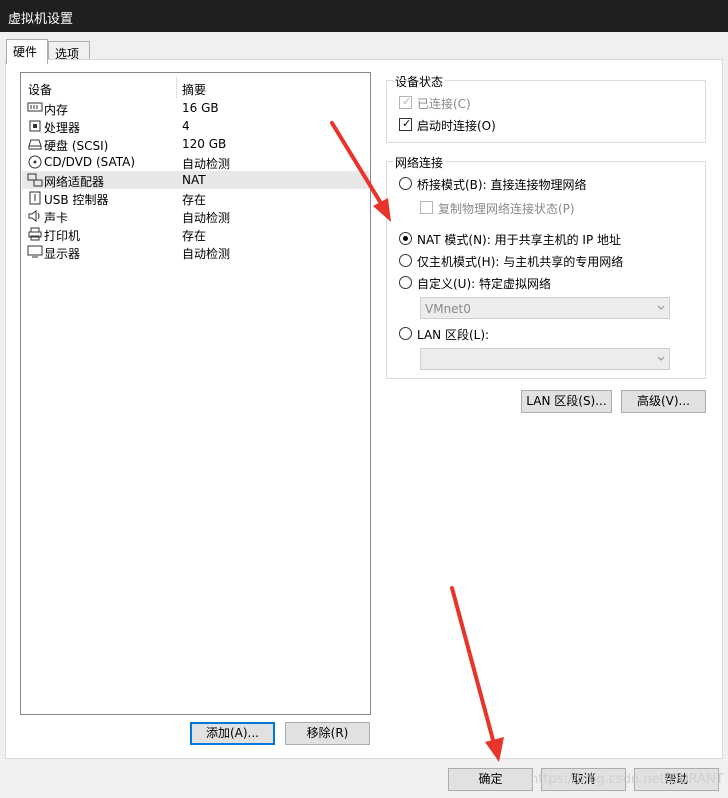 Image resolution: width=728 pixels, height=798 pixels. I want to click on tab-hardware-label: 硬件, so click(25, 52).